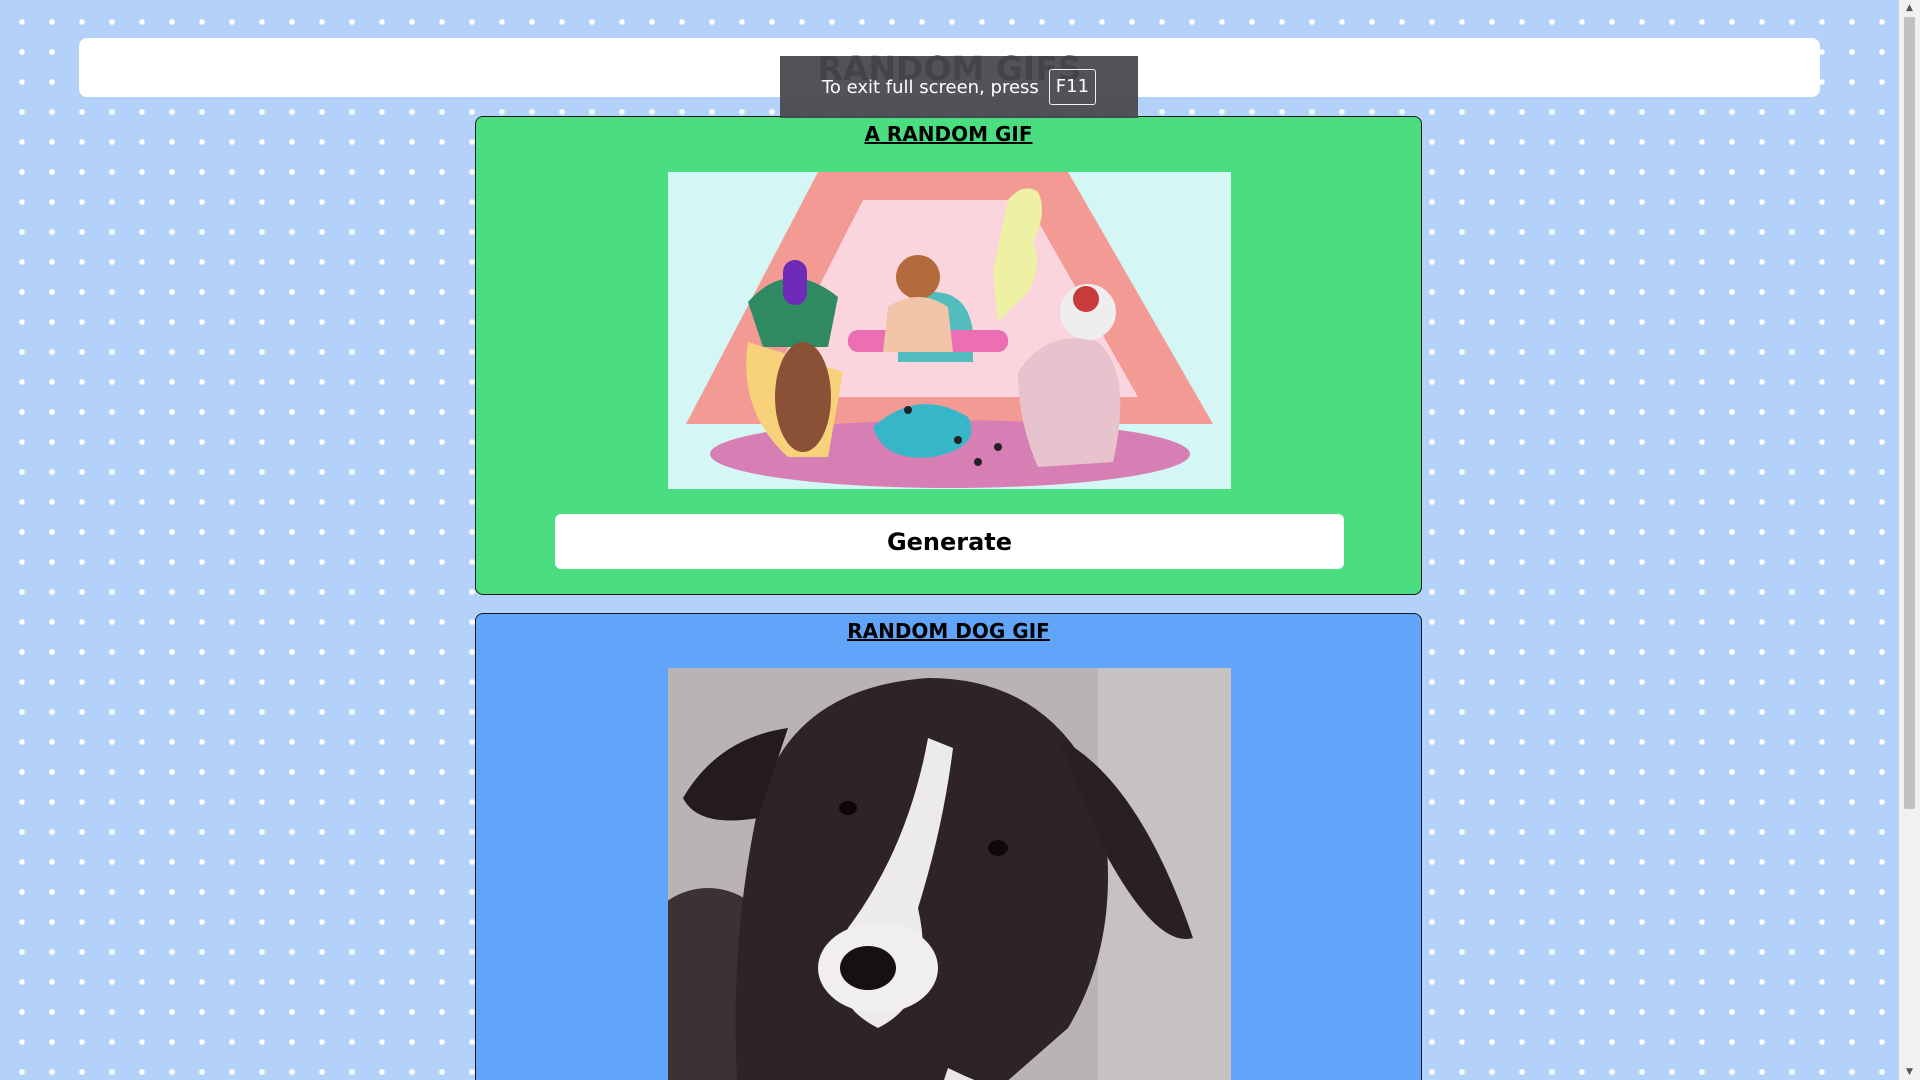 The width and height of the screenshot is (1920, 1080). What do you see at coordinates (1909, 1072) in the screenshot?
I see `scroll-down-arrow-icon: ▼` at bounding box center [1909, 1072].